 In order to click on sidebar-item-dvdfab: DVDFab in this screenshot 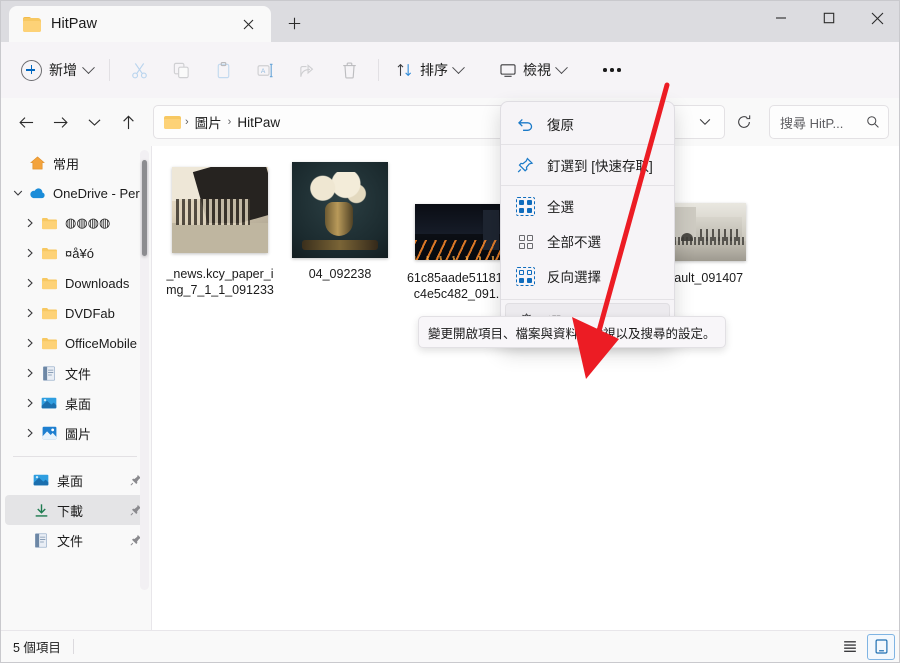, I will do `click(76, 313)`.